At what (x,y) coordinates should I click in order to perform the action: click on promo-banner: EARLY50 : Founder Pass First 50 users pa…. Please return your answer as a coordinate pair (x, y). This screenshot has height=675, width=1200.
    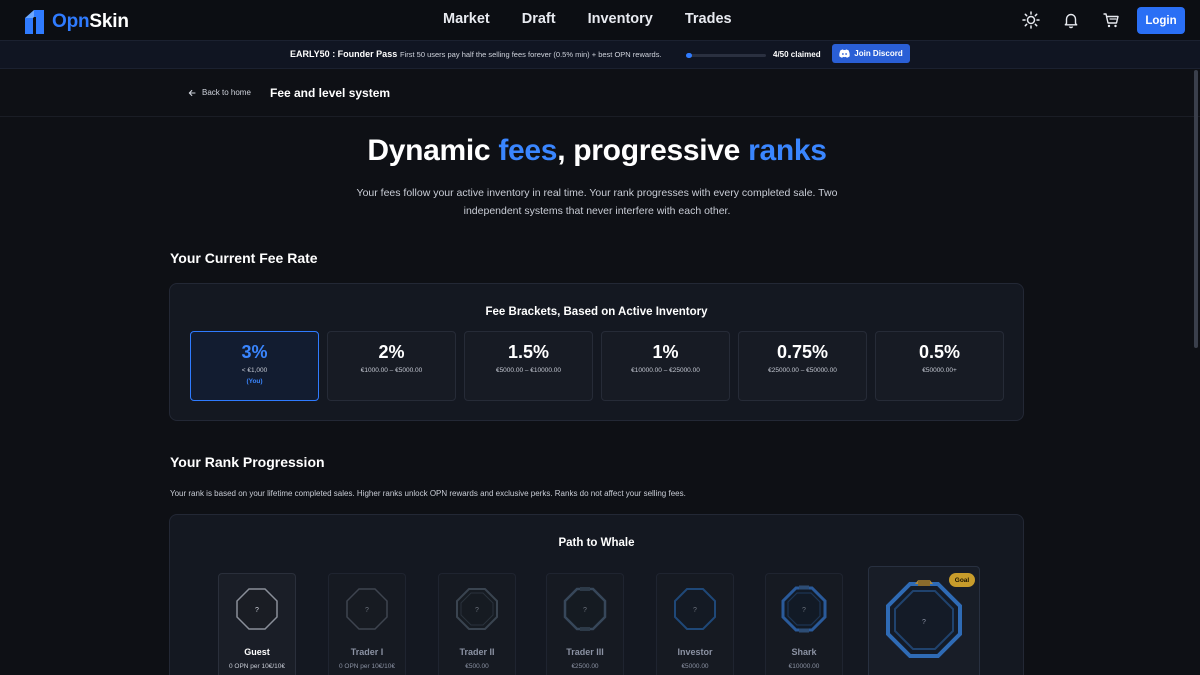
    Looking at the image, I should click on (600, 54).